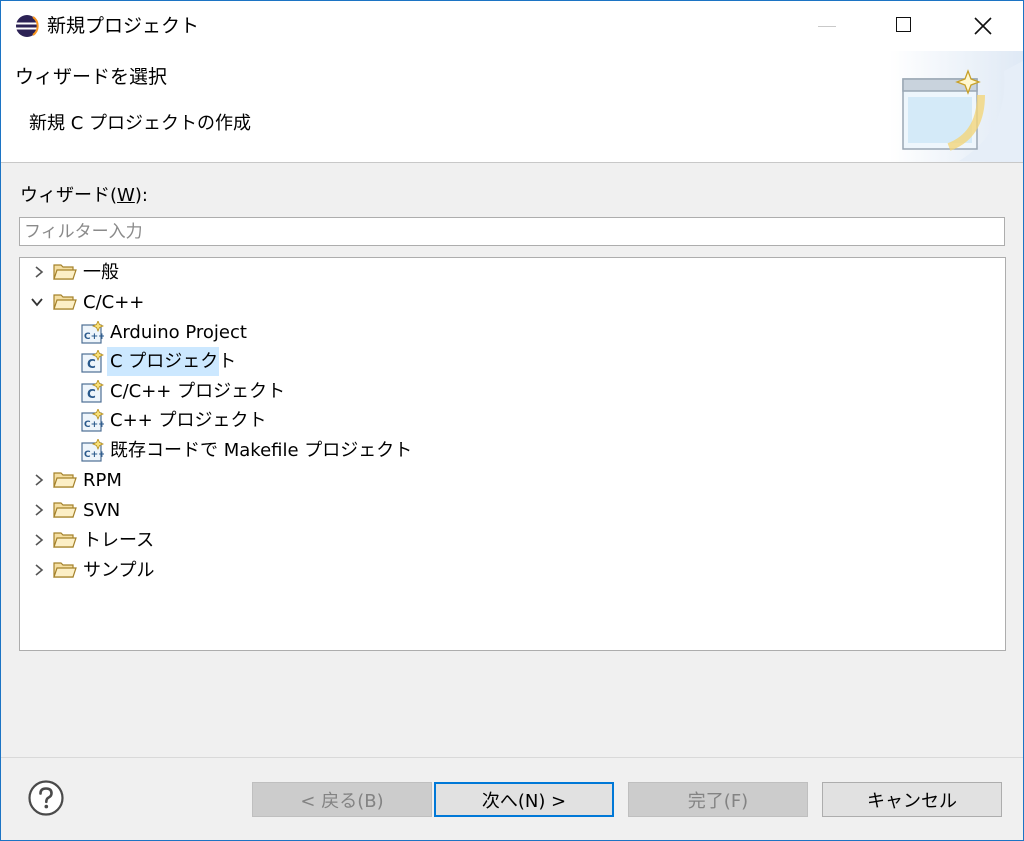 Image resolution: width=1024 pixels, height=841 pixels. What do you see at coordinates (37, 302) in the screenshot?
I see `chevron-down-icon` at bounding box center [37, 302].